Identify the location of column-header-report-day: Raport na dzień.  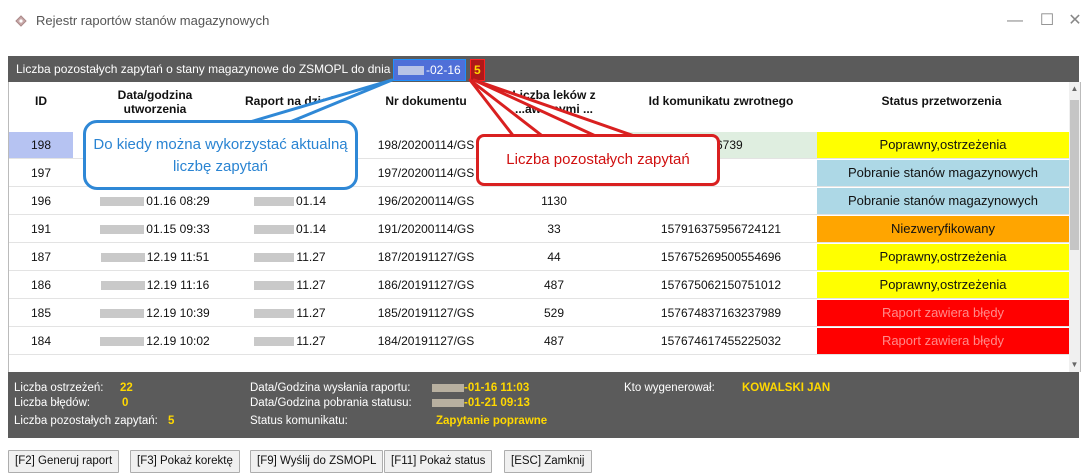
(290, 101).